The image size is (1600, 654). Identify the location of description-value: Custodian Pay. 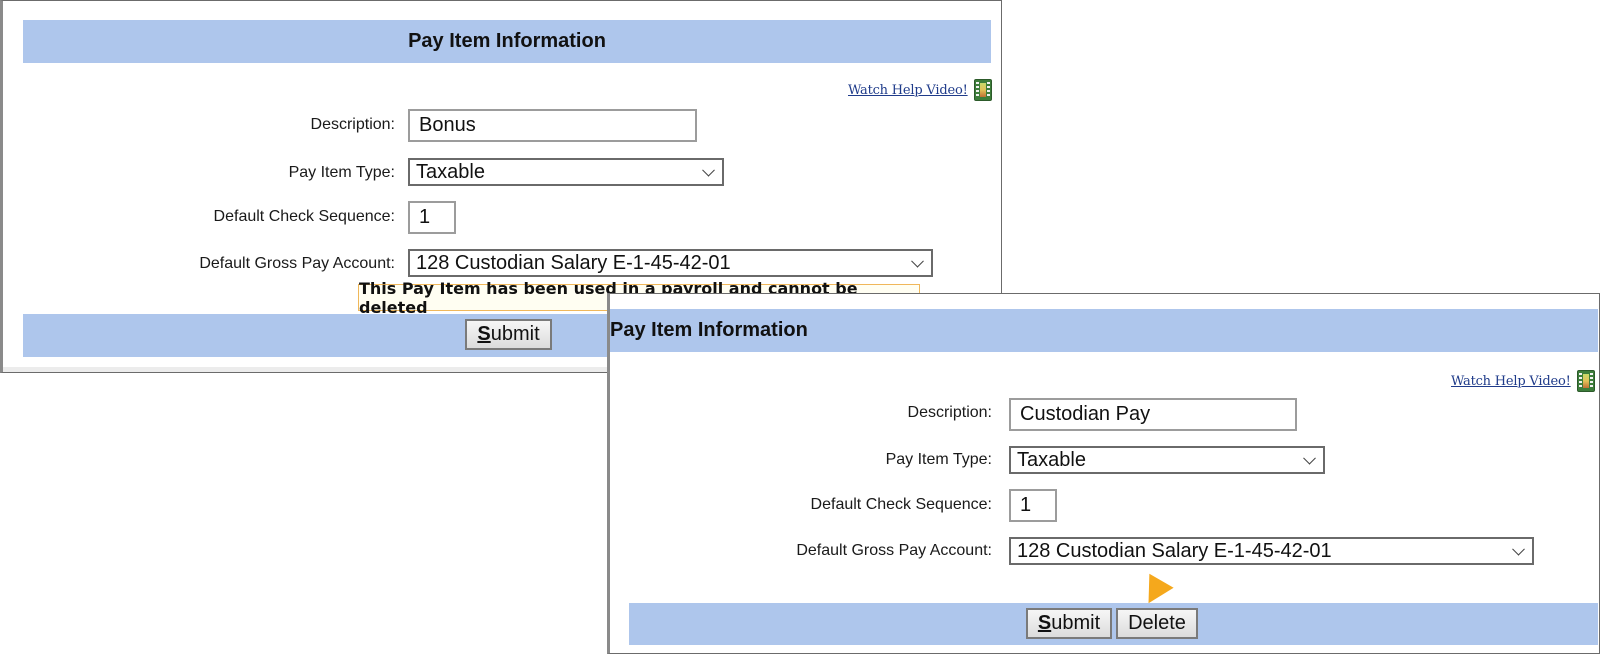
(1085, 414).